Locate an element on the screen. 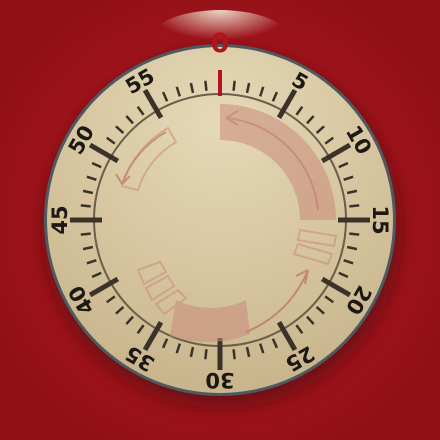 Image resolution: width=440 pixels, height=440 pixels. selected-minute-label: 0 is located at coordinates (220, 43).